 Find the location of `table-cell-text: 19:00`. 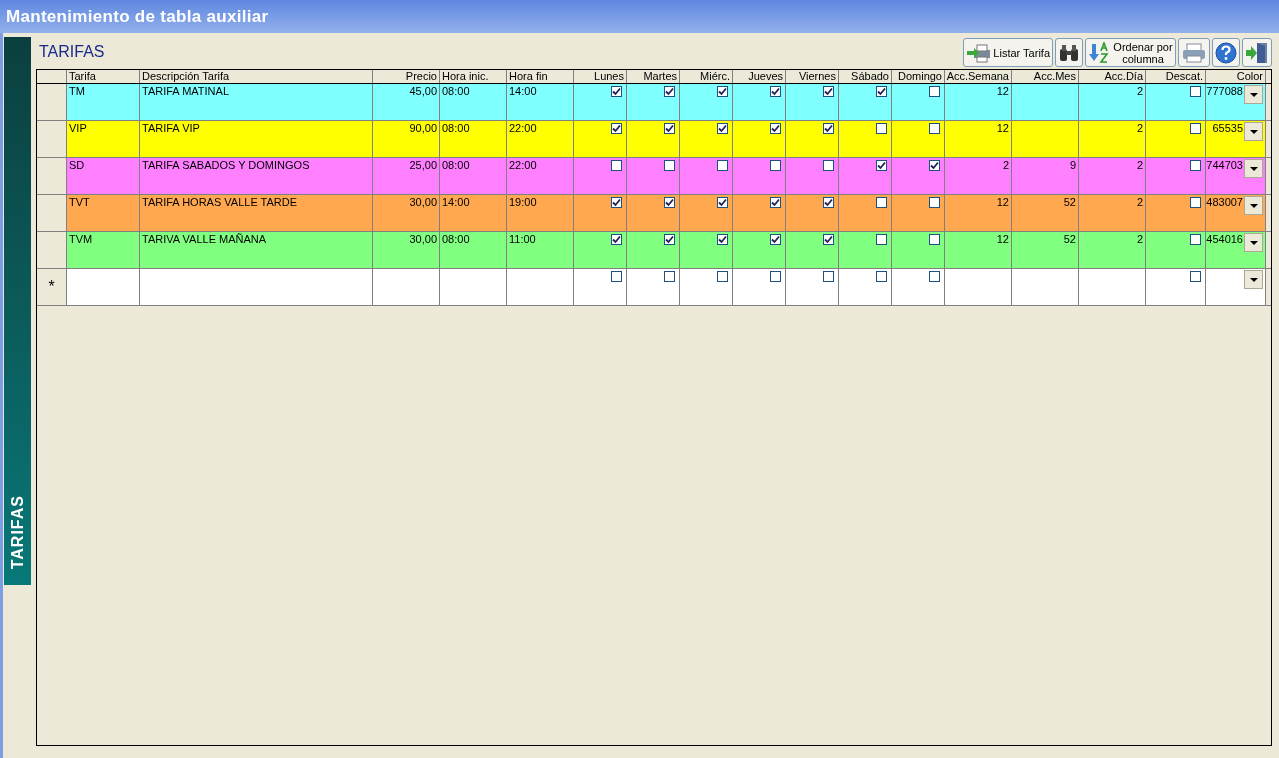

table-cell-text: 19:00 is located at coordinates (523, 203).